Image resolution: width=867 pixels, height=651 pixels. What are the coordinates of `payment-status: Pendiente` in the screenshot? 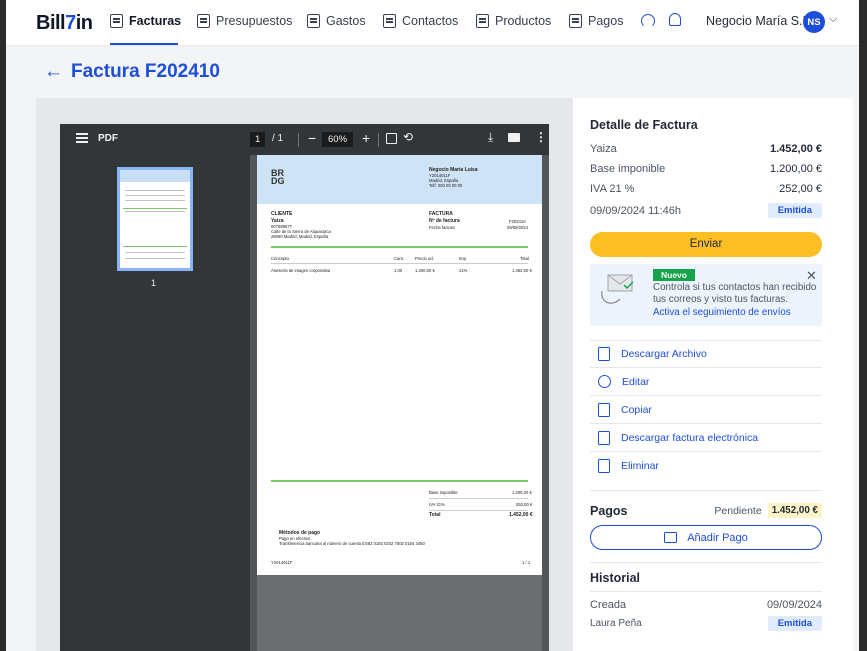 It's located at (738, 510).